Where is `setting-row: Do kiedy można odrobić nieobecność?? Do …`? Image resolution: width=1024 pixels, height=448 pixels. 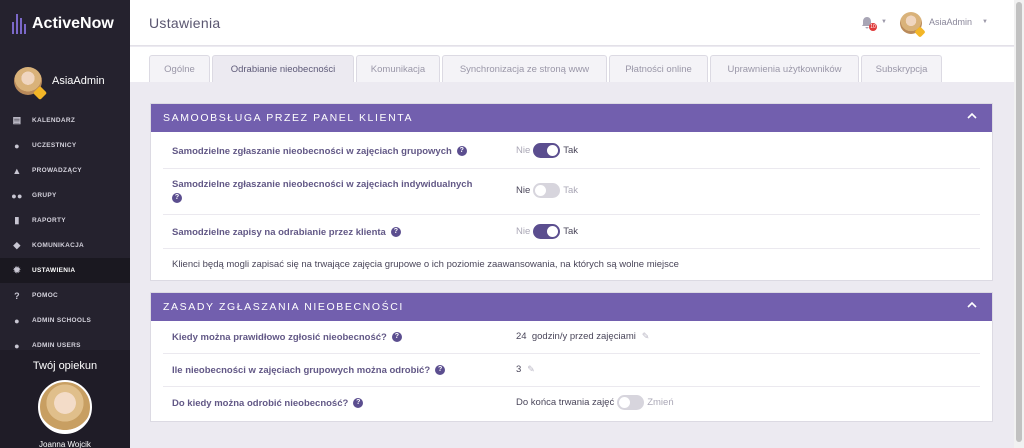
setting-row: Do kiedy można odrobić nieobecność?? Do … is located at coordinates (571, 403).